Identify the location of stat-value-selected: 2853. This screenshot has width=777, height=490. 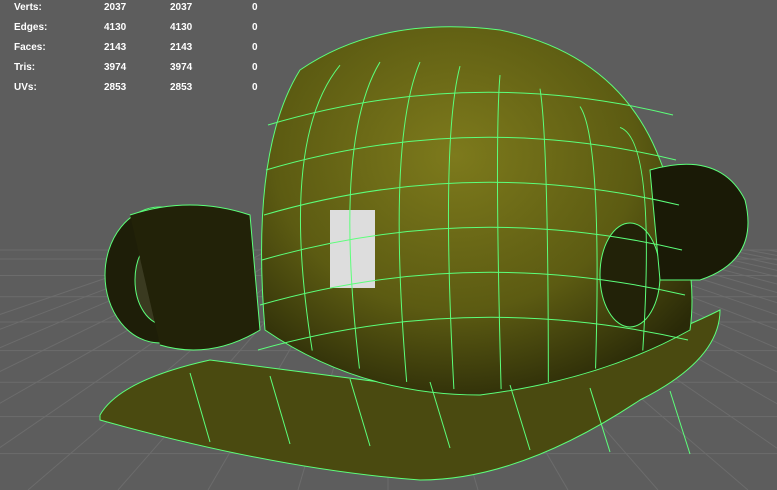
(181, 87).